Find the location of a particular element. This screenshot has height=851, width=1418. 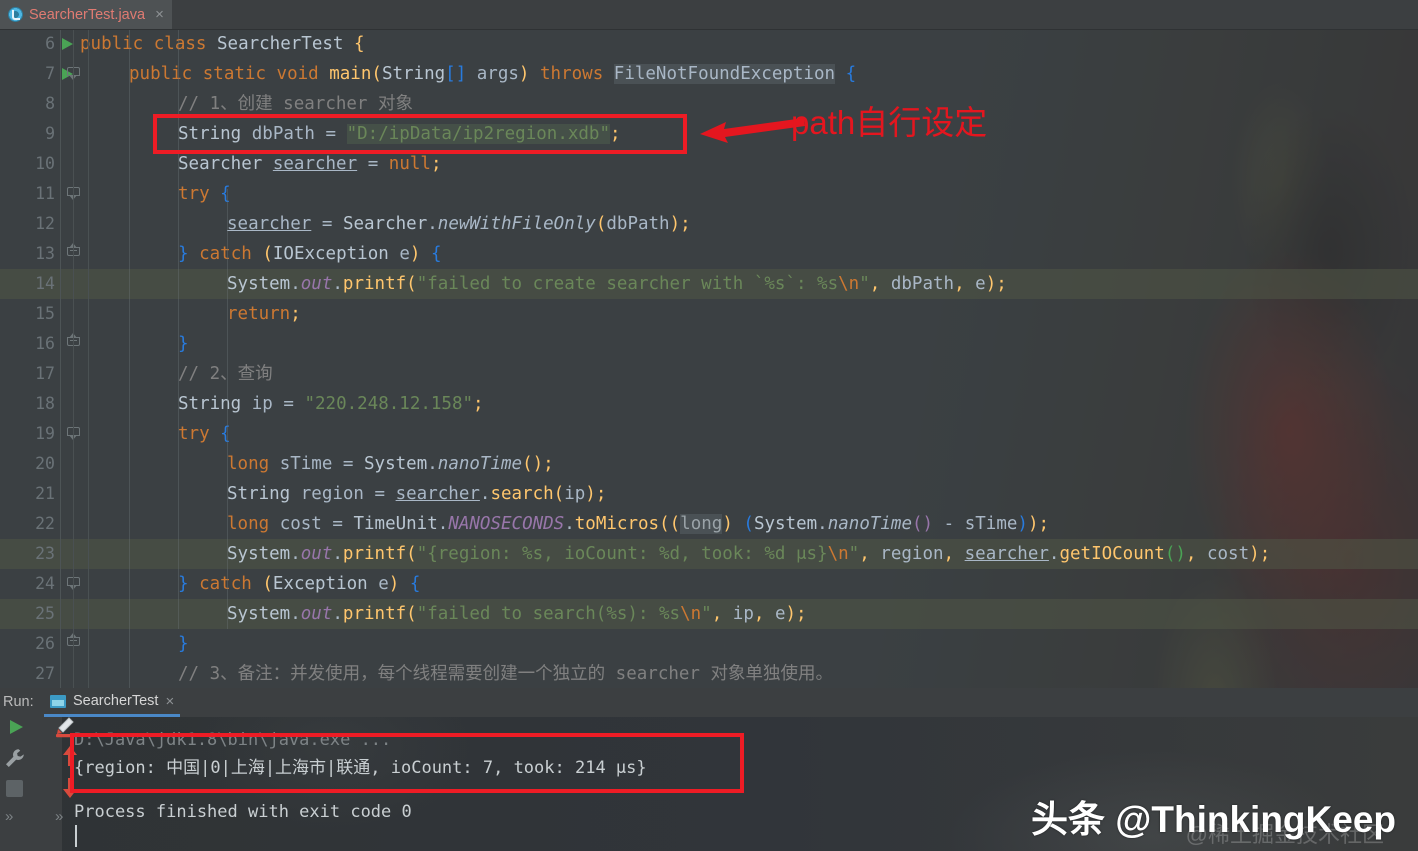

line-number: 25 is located at coordinates (45, 613).